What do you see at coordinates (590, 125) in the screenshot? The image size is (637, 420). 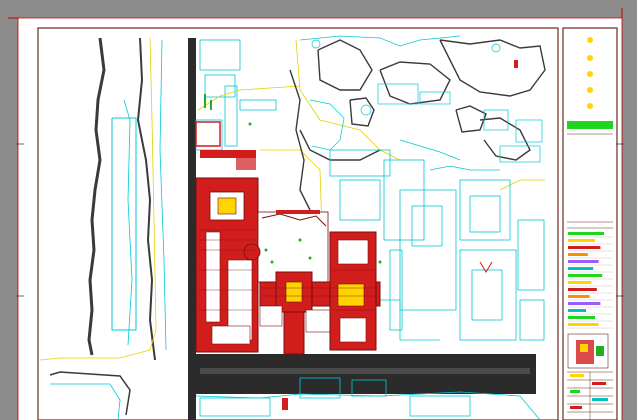 I see `status-bar` at bounding box center [590, 125].